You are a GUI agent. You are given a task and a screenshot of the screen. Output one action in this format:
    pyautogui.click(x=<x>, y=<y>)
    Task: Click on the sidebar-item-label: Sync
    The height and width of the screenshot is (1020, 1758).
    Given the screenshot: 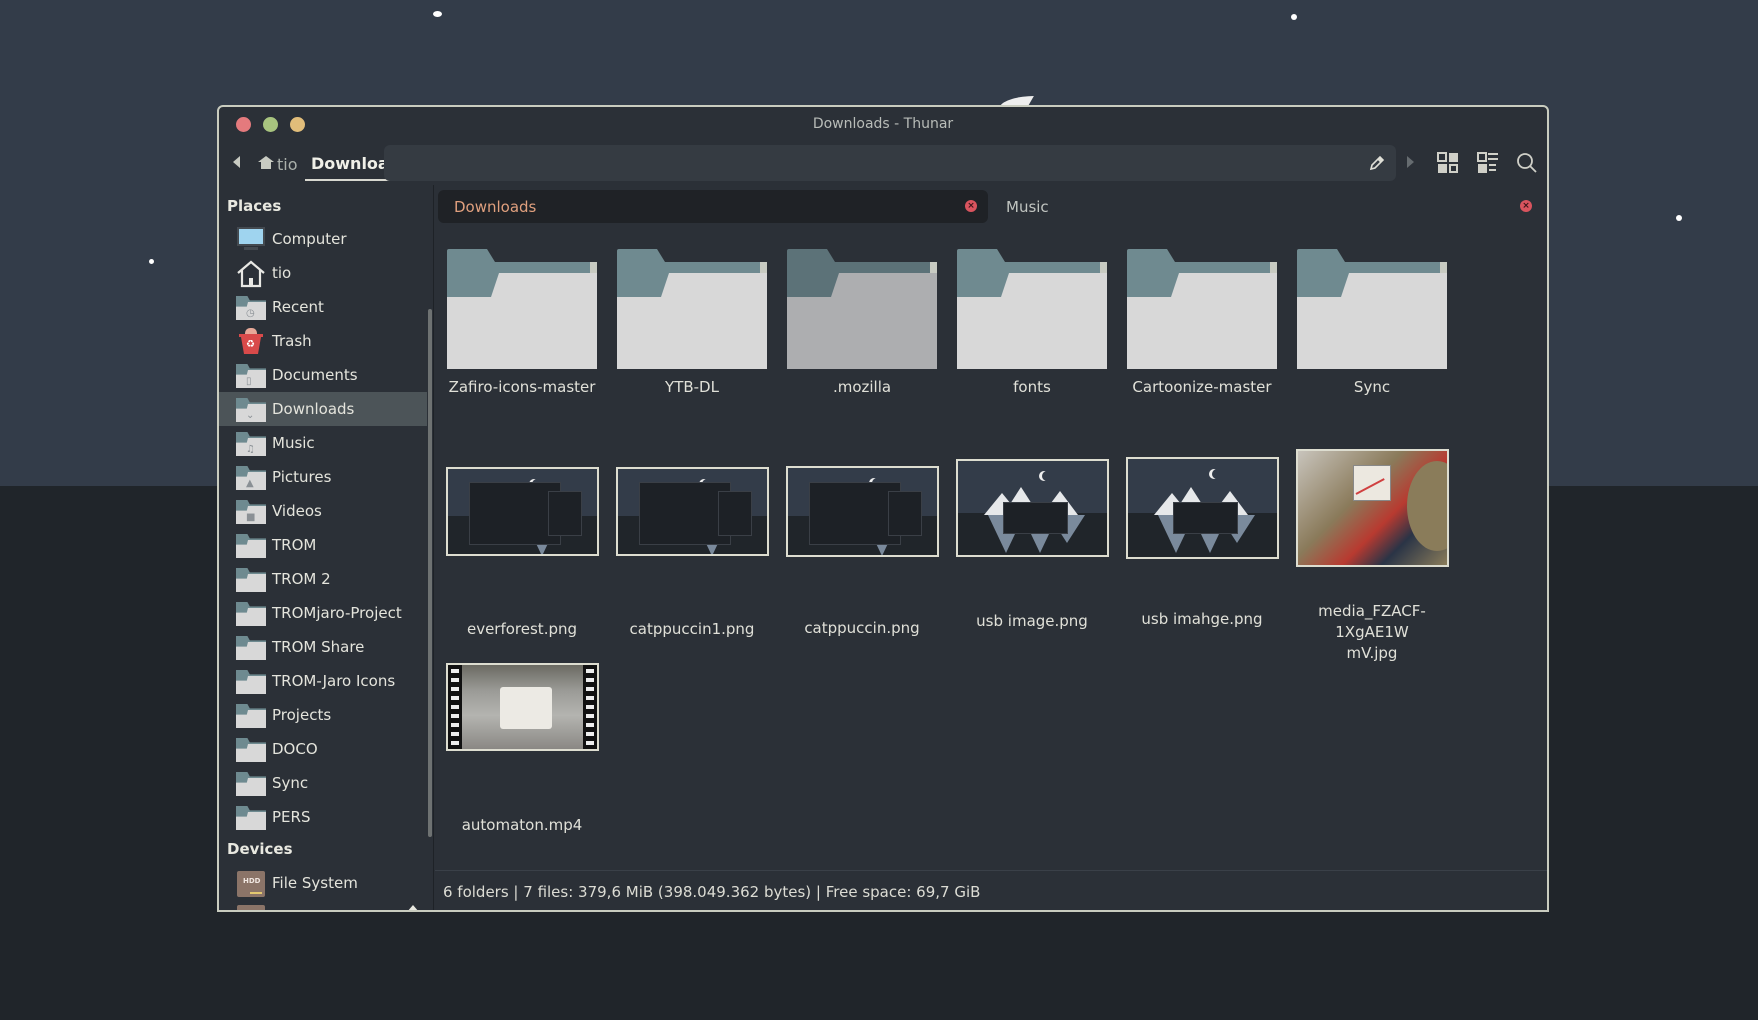 What is the action you would take?
    pyautogui.click(x=290, y=783)
    